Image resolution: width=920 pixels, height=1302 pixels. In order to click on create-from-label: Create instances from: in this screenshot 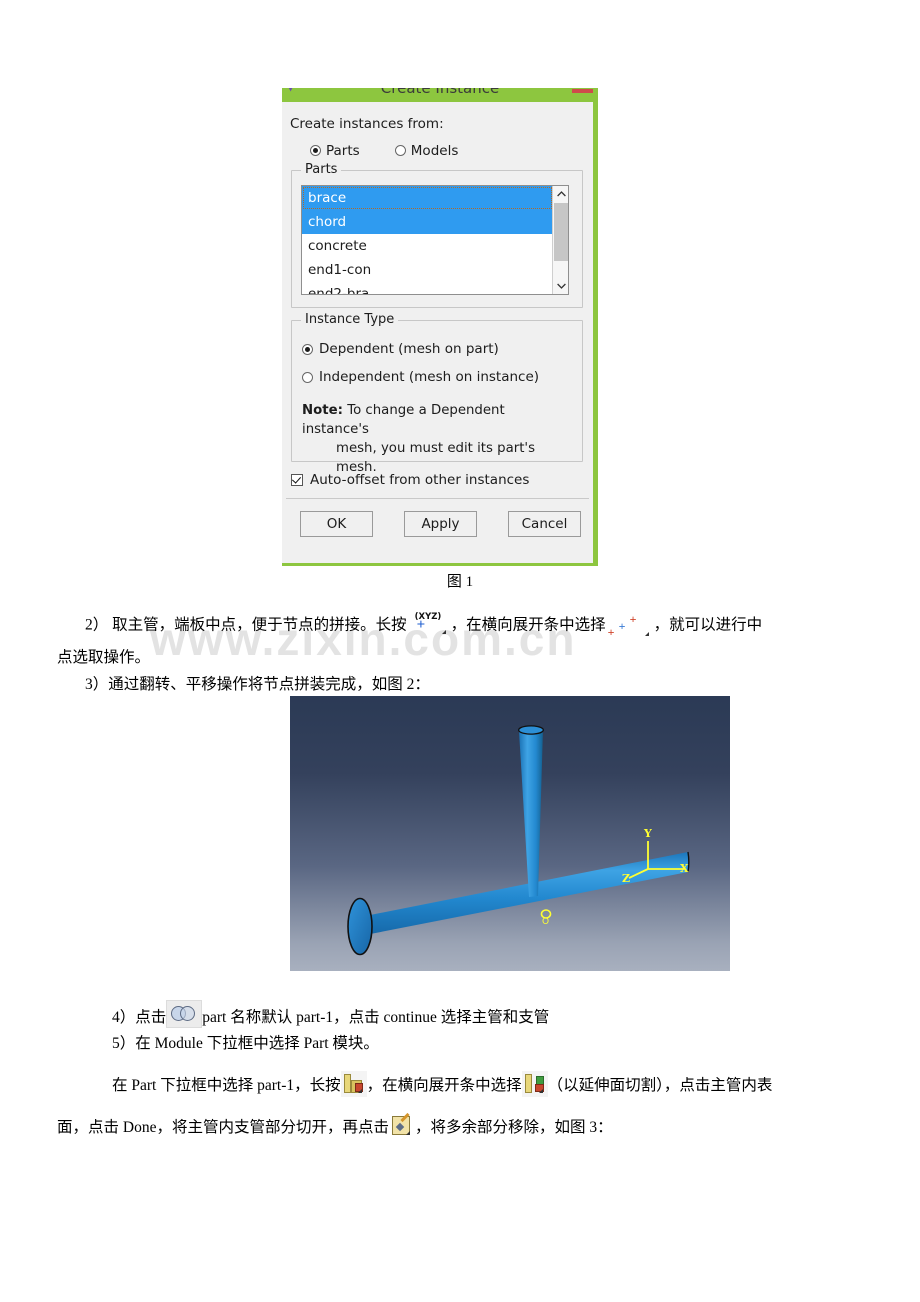, I will do `click(367, 124)`.